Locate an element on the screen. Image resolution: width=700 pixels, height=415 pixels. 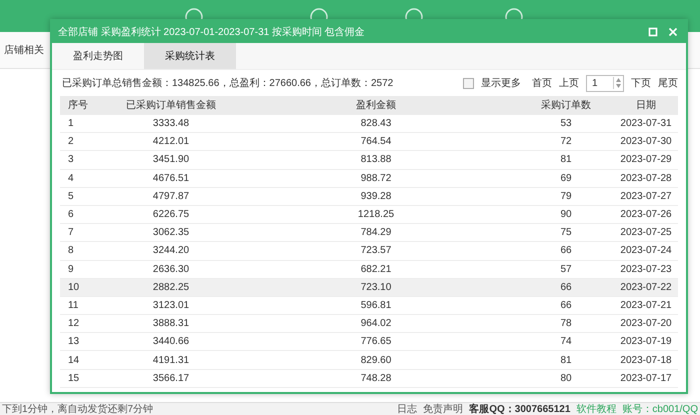
column-header: 序号 is located at coordinates (78, 105).